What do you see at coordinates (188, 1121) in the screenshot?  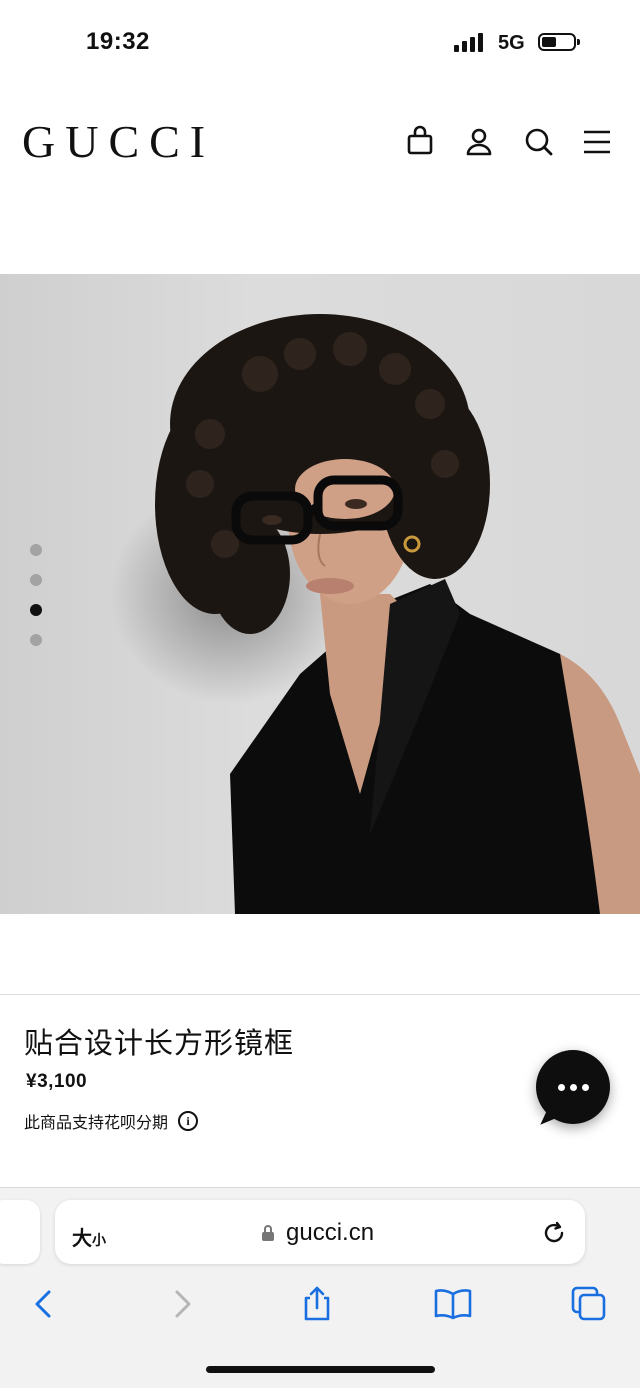 I see `info-icon: i` at bounding box center [188, 1121].